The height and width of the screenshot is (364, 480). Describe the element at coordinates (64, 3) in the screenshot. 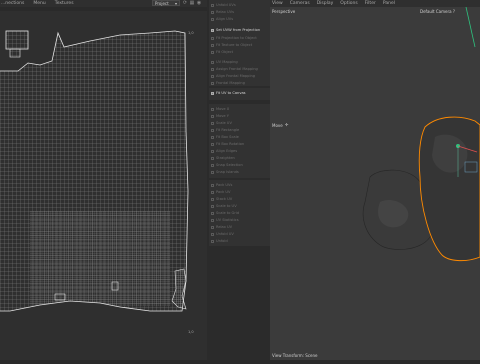

I see `uv-menu-textures: Textures` at that location.